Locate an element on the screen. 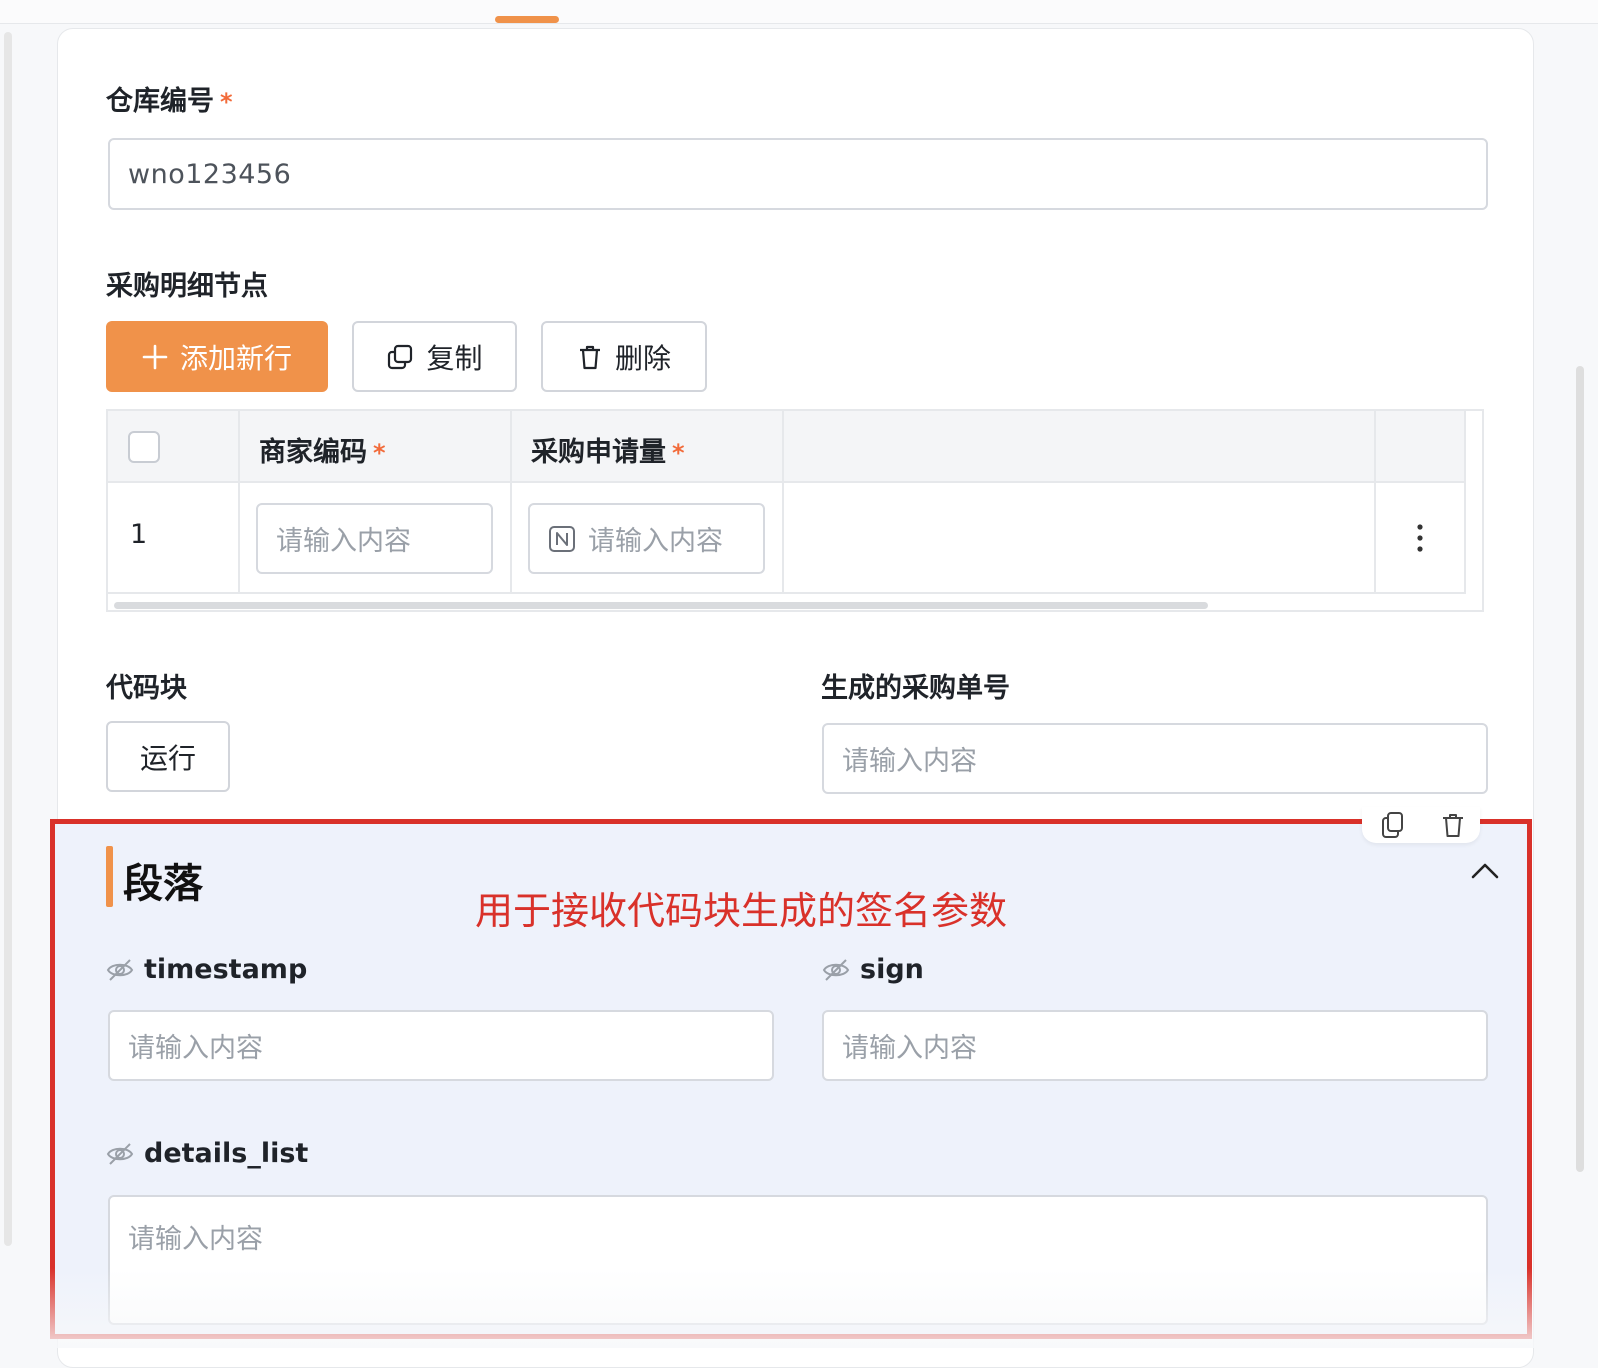 The image size is (1598, 1368). timestamp-placeholder: 请输入内容 is located at coordinates (195, 1048).